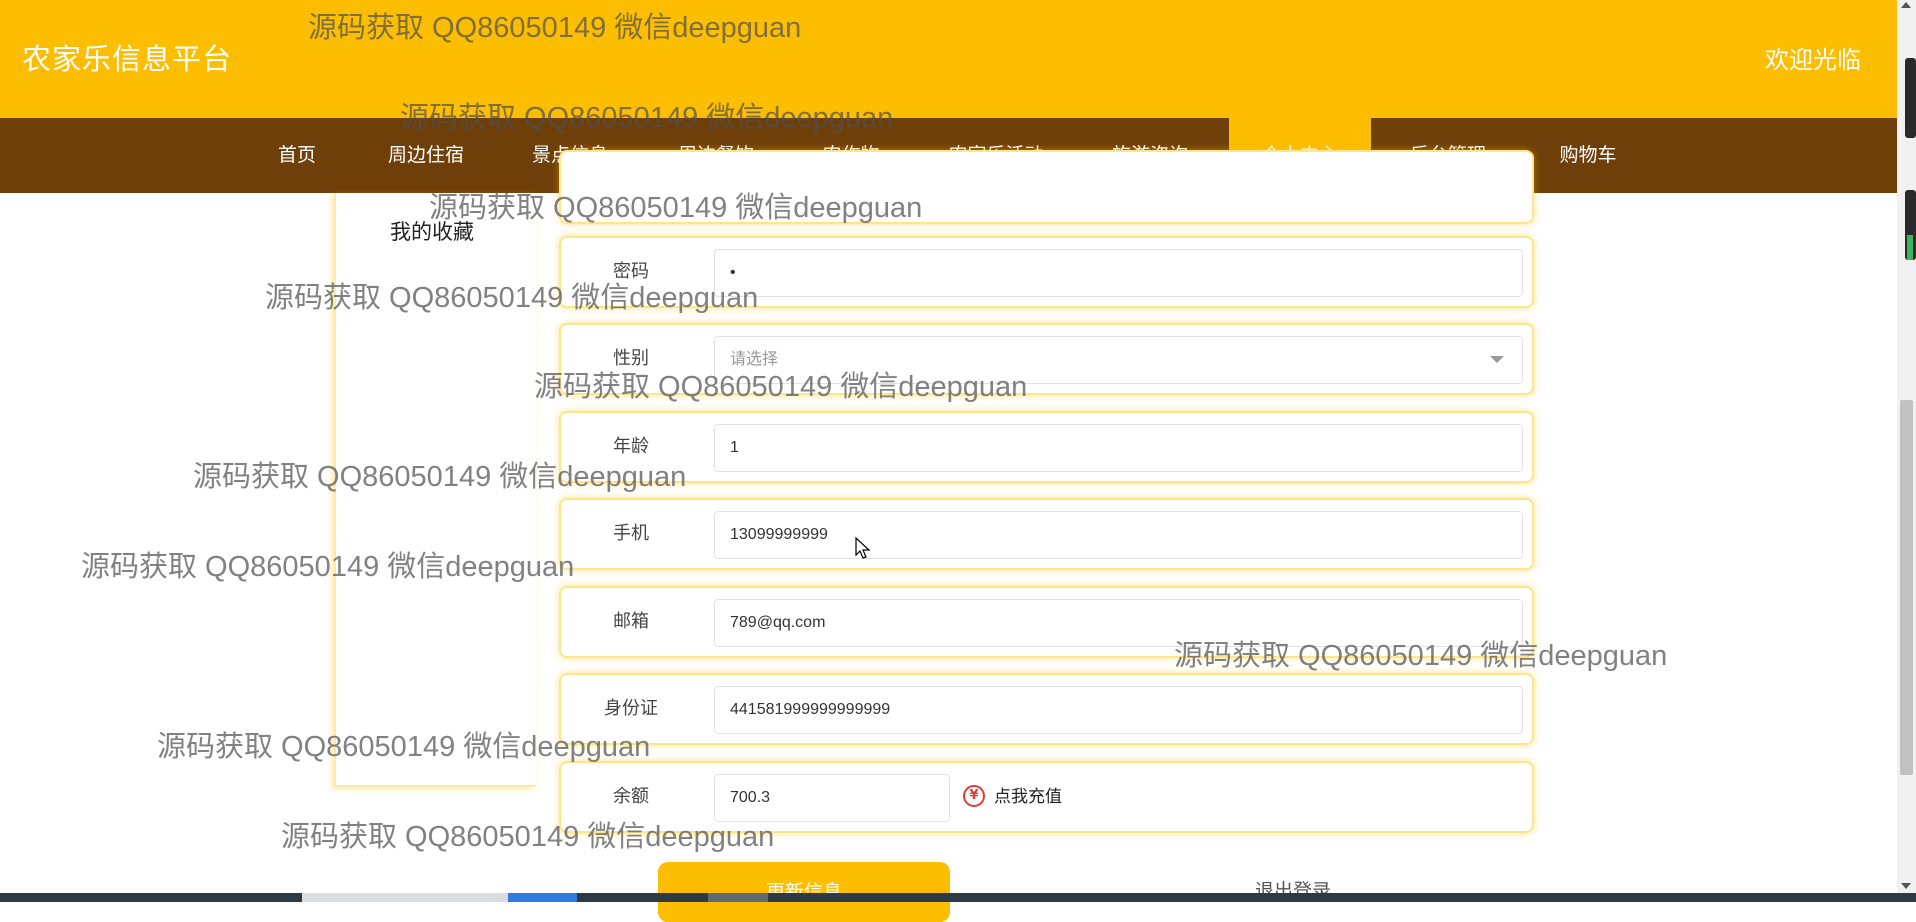 Image resolution: width=1916 pixels, height=922 pixels. I want to click on balance-field: 700.3, so click(832, 798).